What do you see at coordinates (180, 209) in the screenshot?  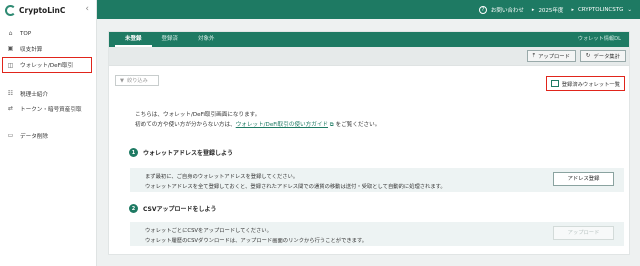 I see `step-title: CSVアップロードをしよう` at bounding box center [180, 209].